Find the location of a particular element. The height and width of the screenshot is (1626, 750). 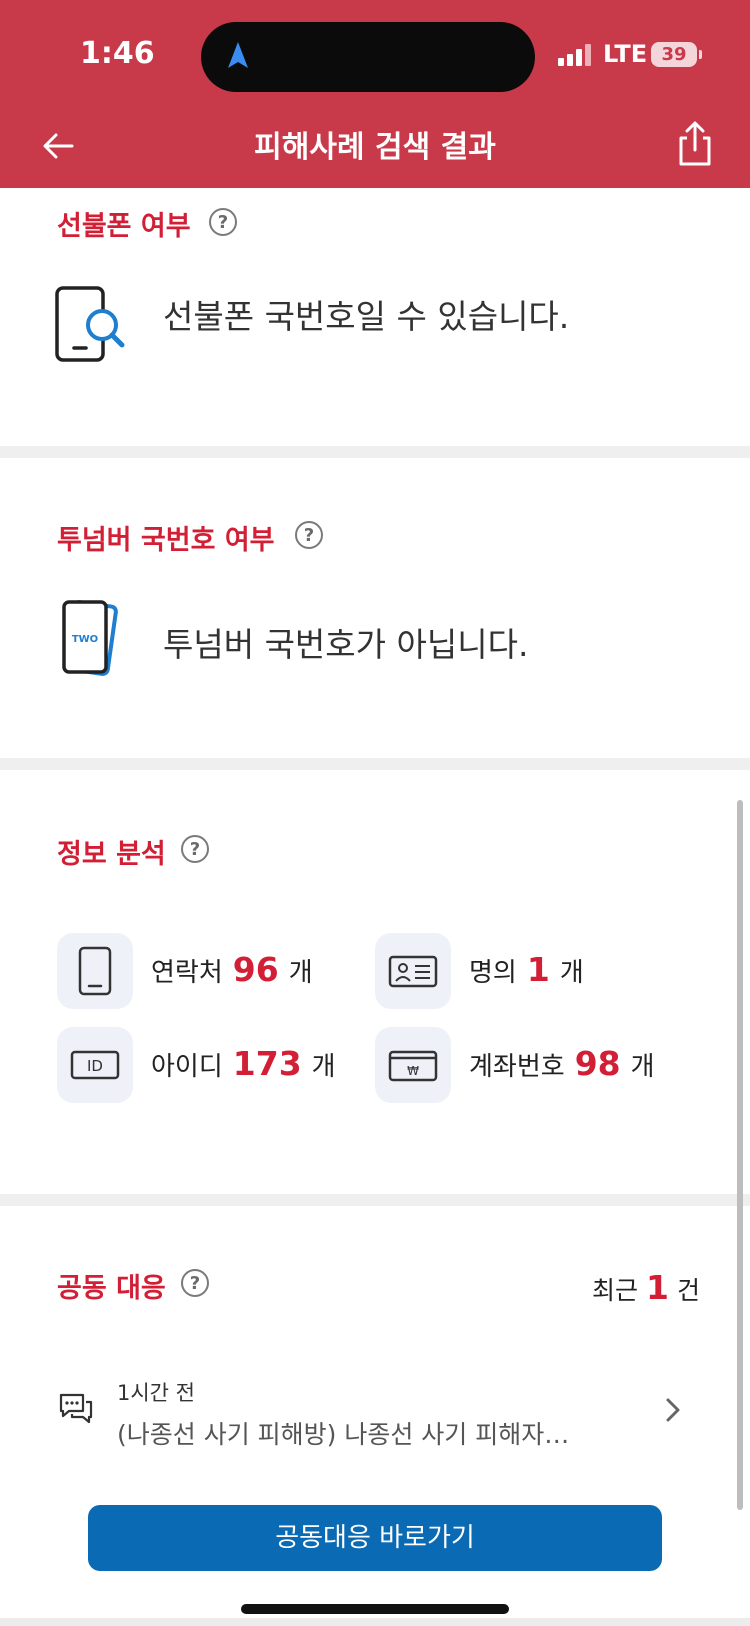

two-number-message: 투넘버 국번호가 아닙니다. is located at coordinates (346, 644).